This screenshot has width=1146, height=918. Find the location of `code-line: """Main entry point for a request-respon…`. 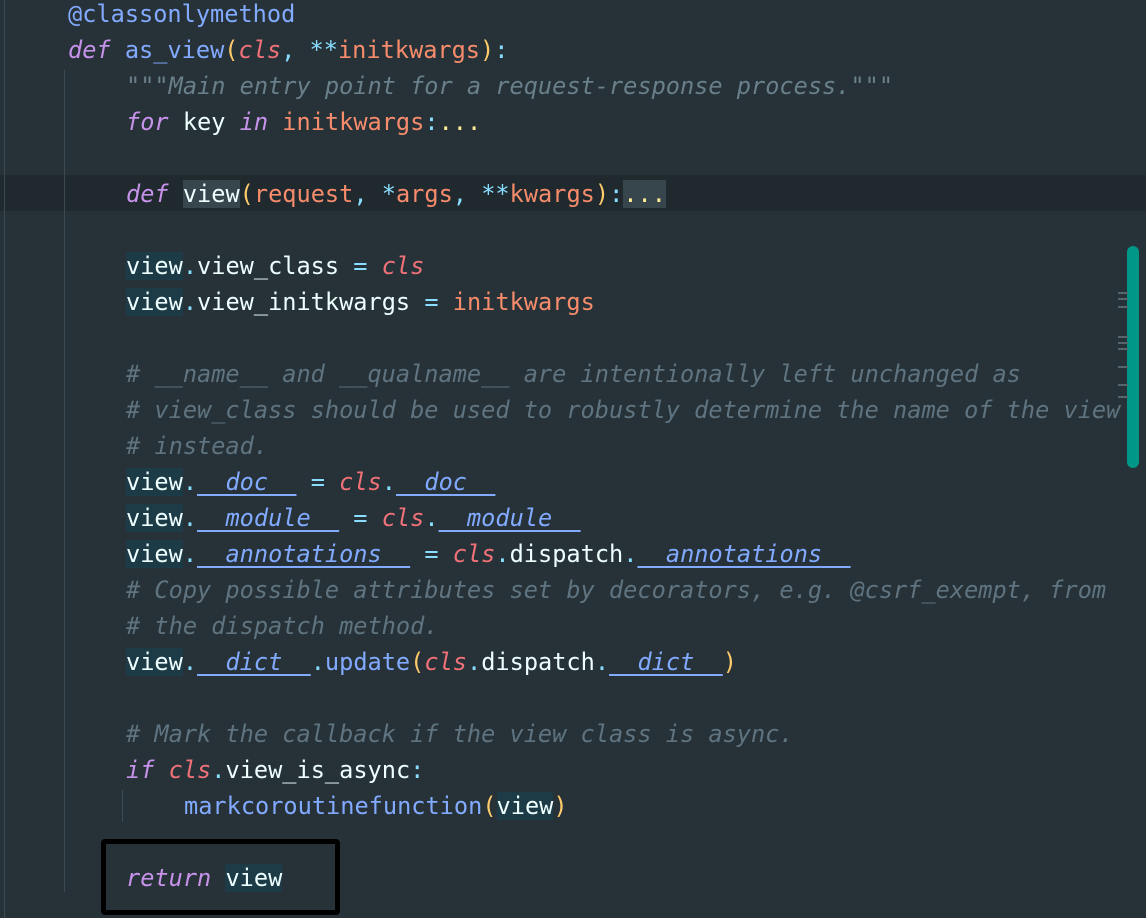

code-line: """Main entry point for a request-respon… is located at coordinates (509, 86).